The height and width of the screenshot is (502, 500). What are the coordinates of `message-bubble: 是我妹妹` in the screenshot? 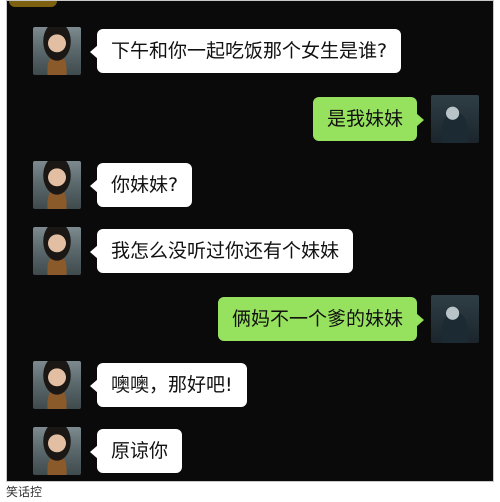 It's located at (368, 119).